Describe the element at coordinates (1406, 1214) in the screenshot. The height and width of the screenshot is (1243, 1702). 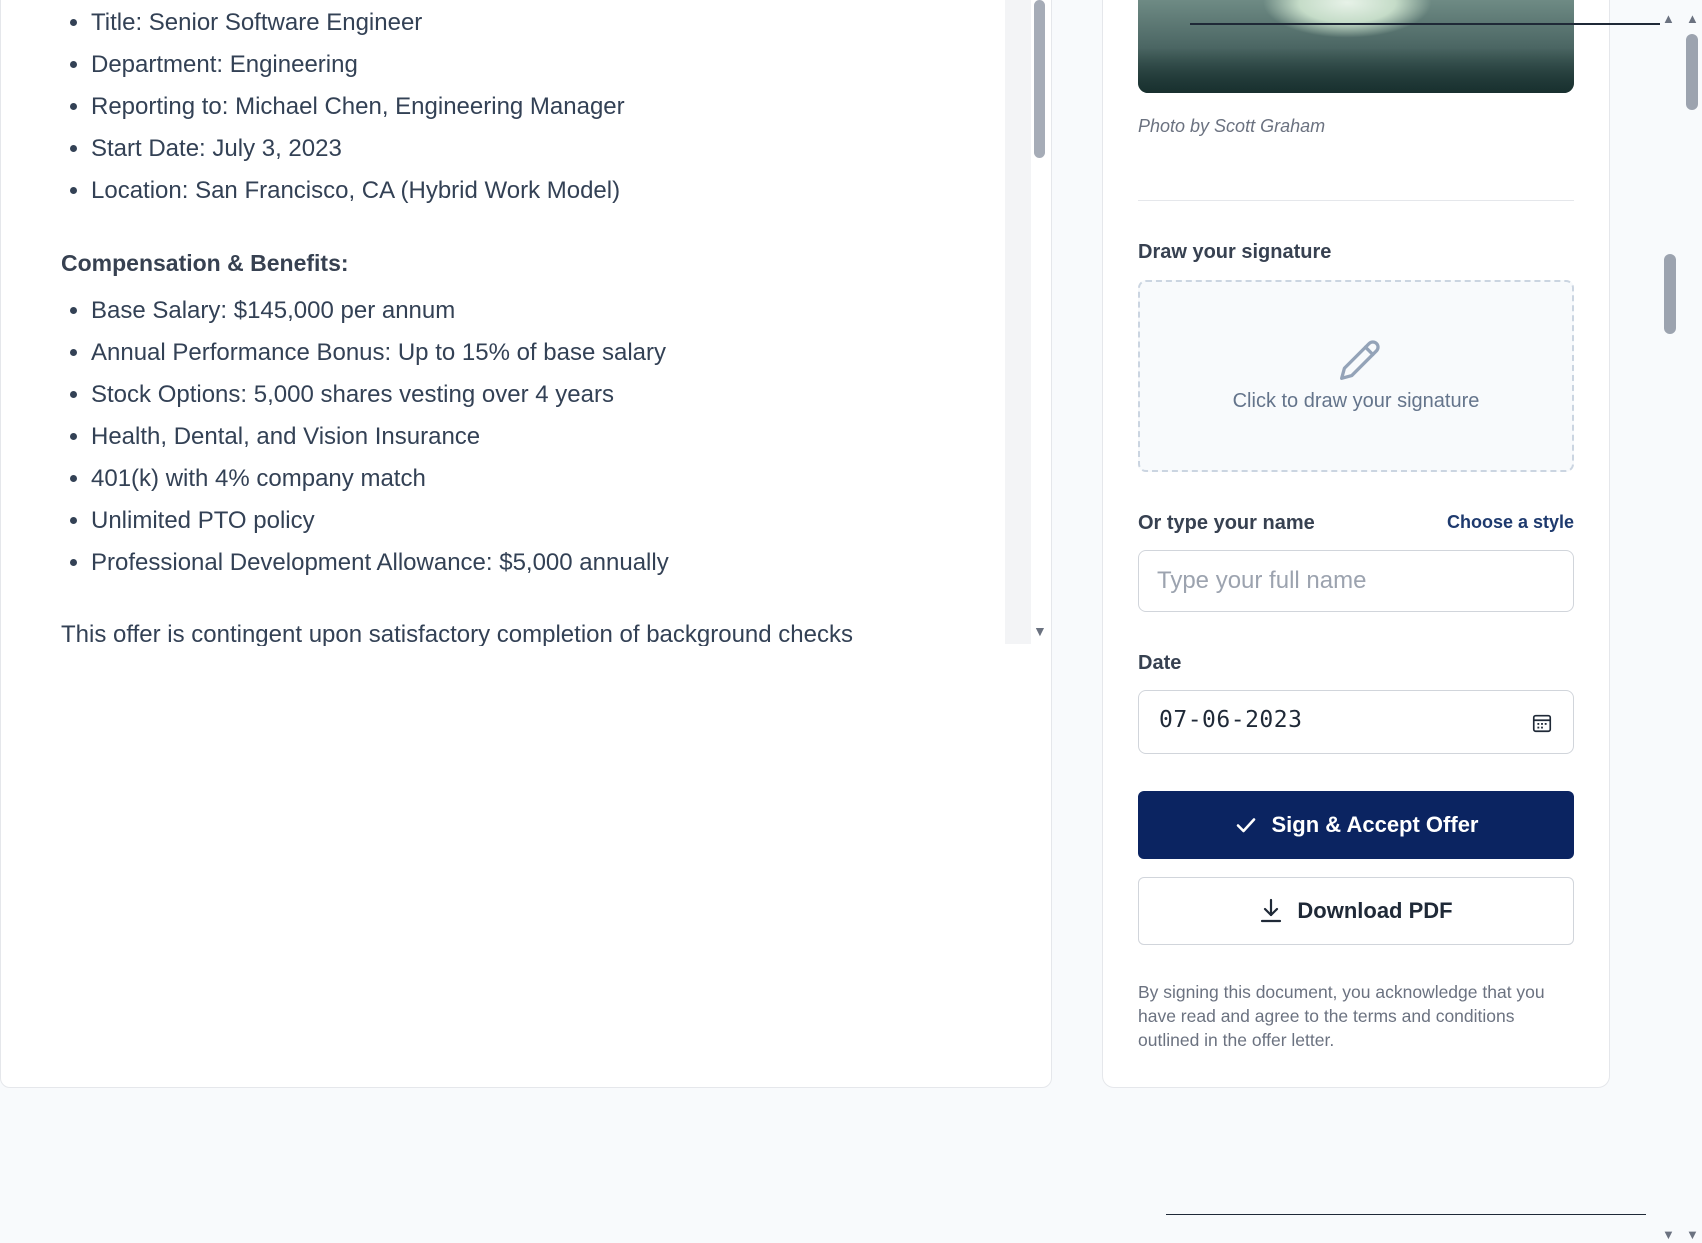
I see `bottom-rule` at that location.